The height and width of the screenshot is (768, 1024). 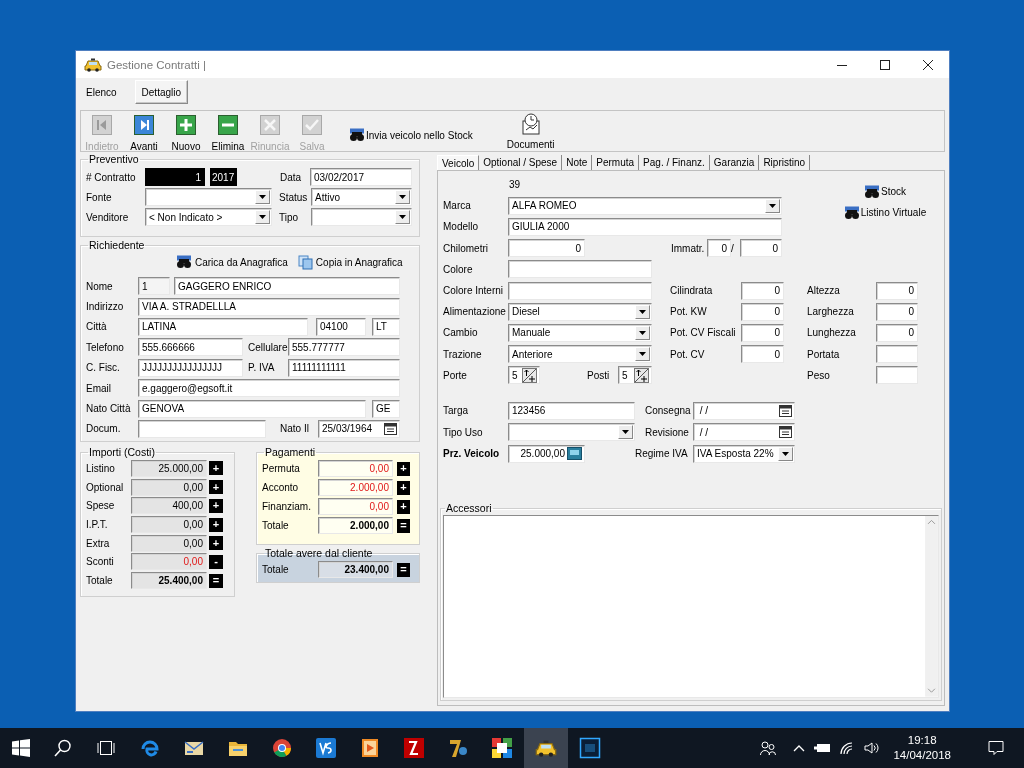 I want to click on tab: Optional / Spese, so click(x=521, y=162).